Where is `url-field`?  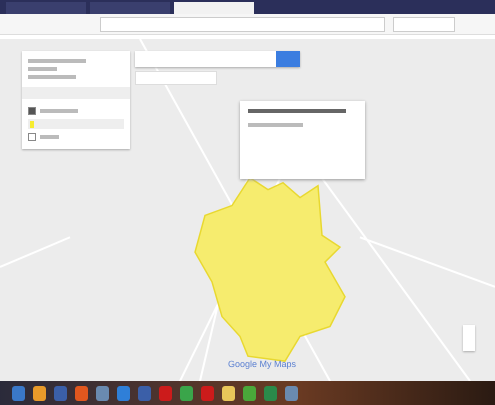
url-field is located at coordinates (242, 24).